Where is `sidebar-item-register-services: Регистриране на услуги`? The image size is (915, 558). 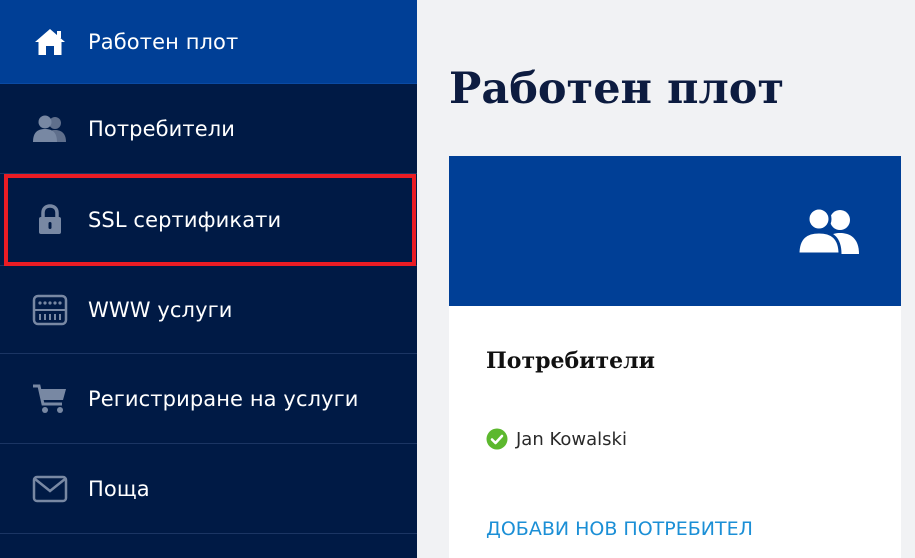 sidebar-item-register-services: Регистриране на услуги is located at coordinates (208, 399).